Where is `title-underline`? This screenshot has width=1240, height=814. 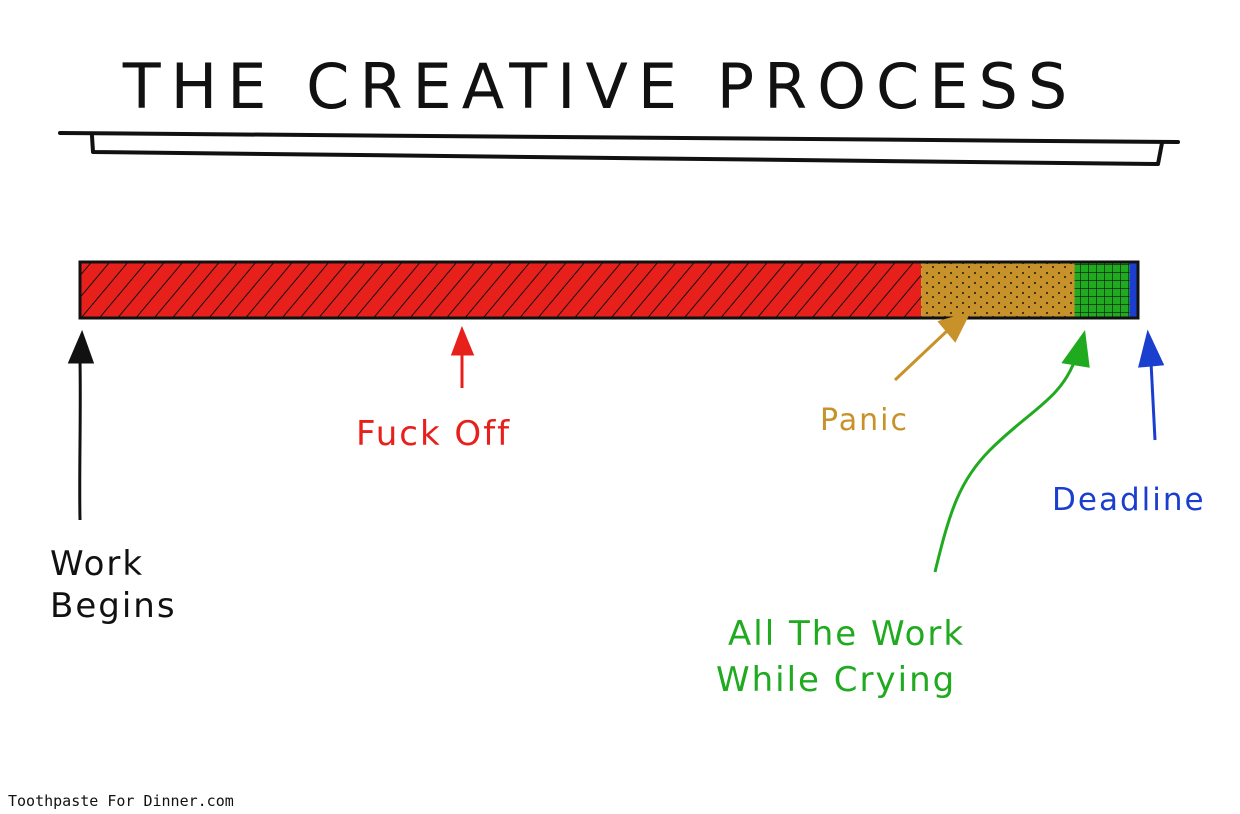 title-underline is located at coordinates (619, 137).